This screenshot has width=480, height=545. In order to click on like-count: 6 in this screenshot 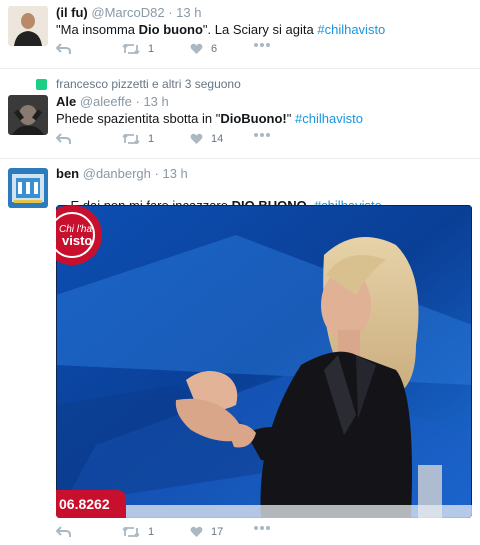, I will do `click(214, 49)`.